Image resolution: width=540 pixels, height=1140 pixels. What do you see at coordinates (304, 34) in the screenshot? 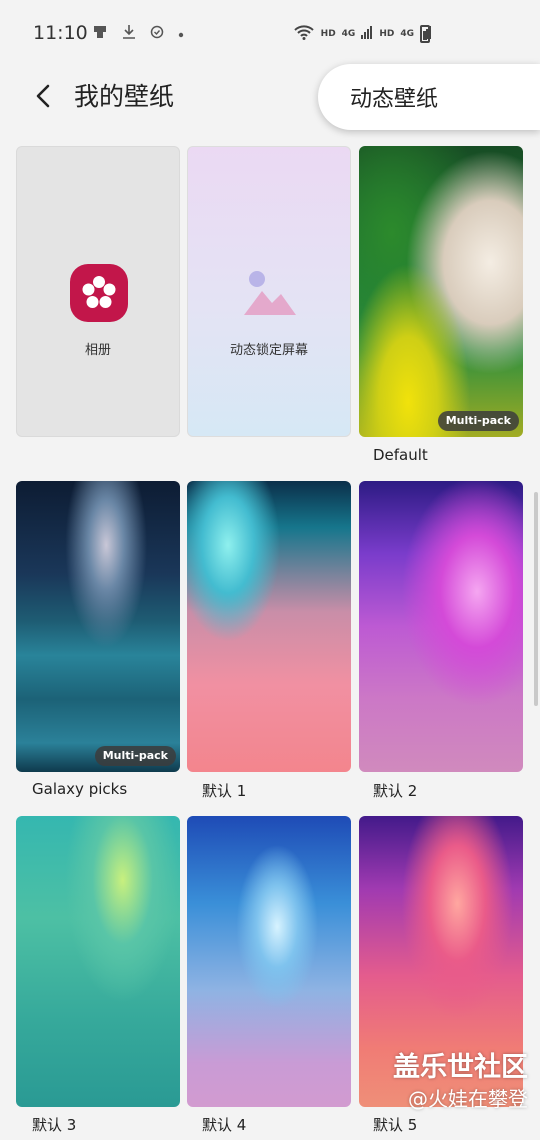
I see `wifi-icon` at bounding box center [304, 34].